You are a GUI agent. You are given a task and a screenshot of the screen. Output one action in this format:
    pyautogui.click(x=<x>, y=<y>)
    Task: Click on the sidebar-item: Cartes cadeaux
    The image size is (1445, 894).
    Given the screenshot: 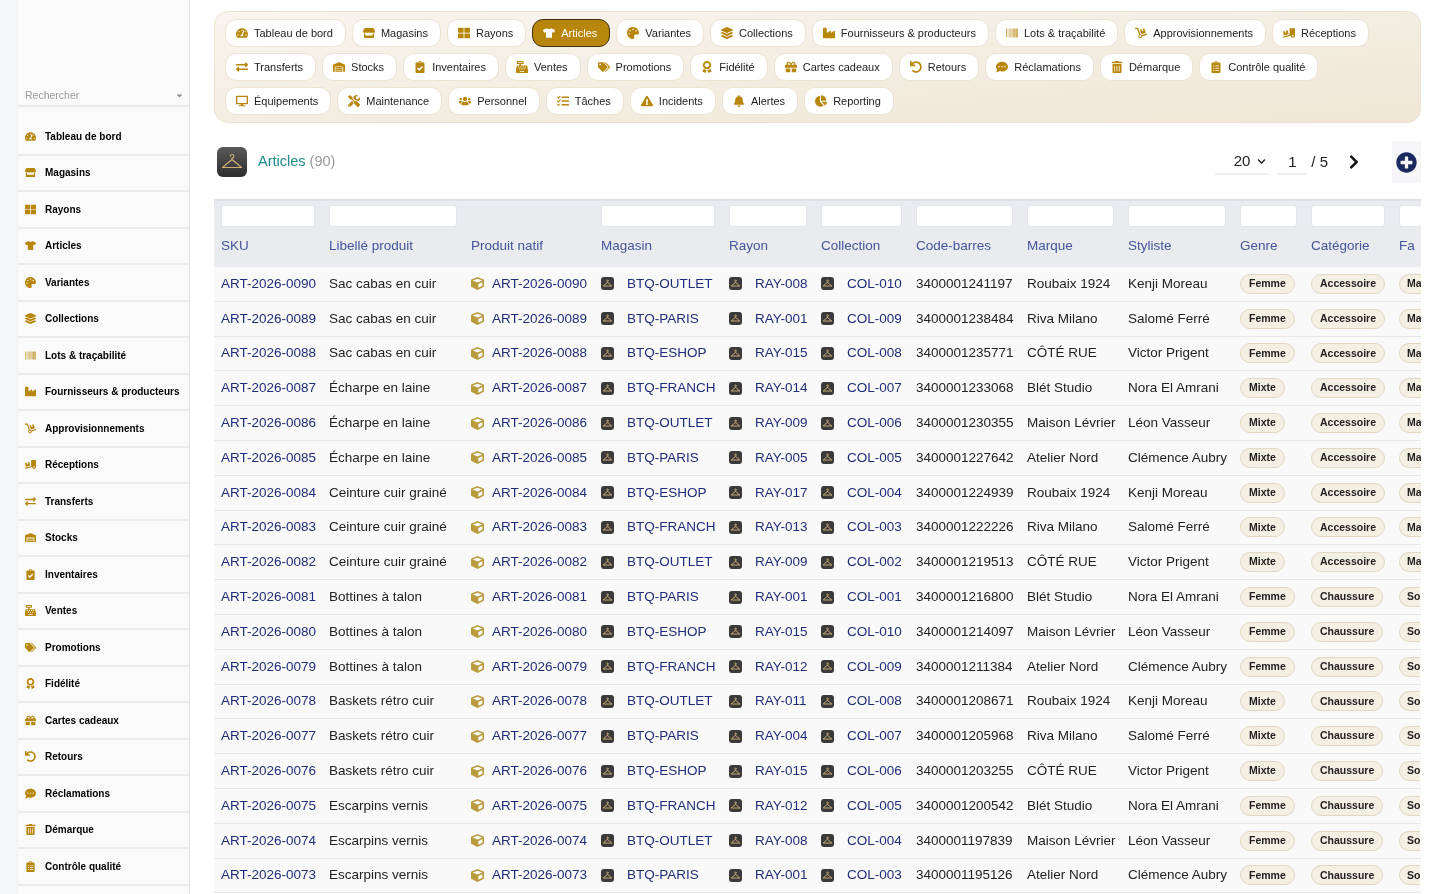 What is the action you would take?
    pyautogui.click(x=103, y=721)
    